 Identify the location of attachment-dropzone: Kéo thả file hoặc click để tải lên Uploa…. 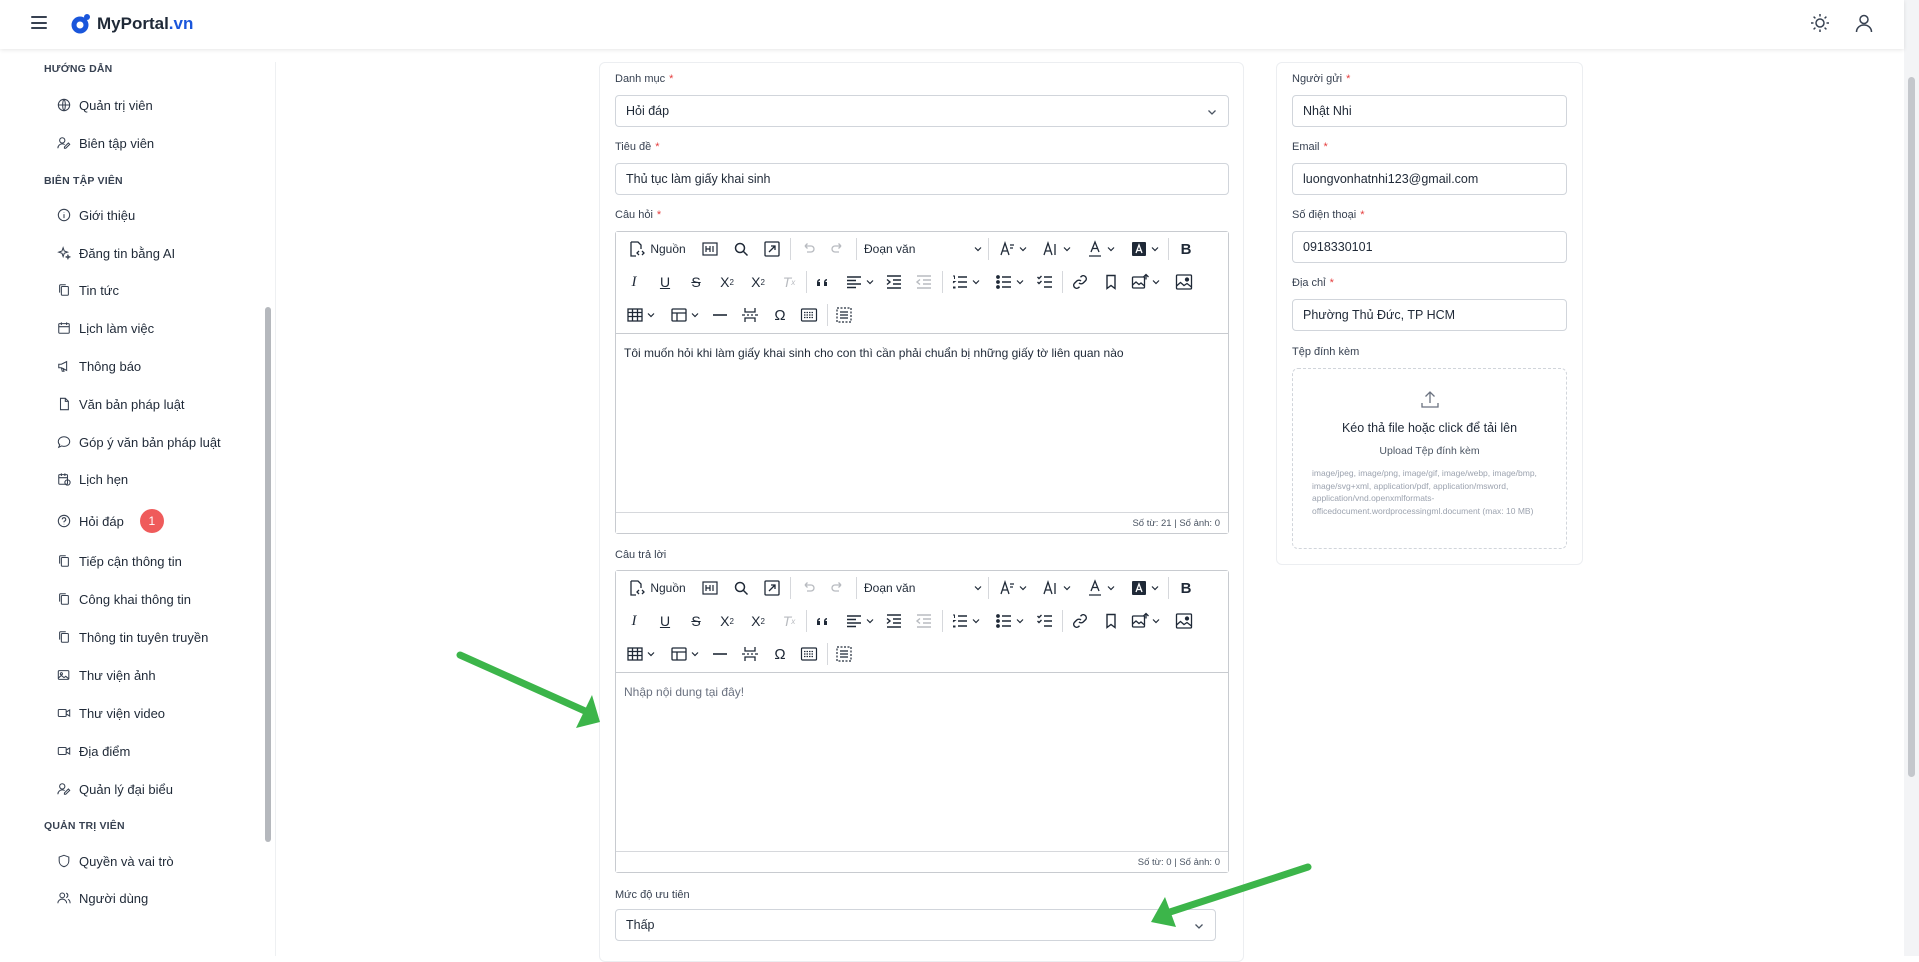
(1429, 458).